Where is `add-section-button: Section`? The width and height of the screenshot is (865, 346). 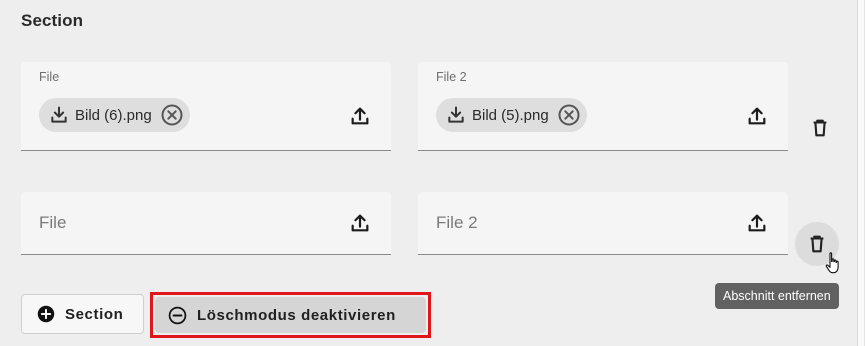 add-section-button: Section is located at coordinates (82, 314).